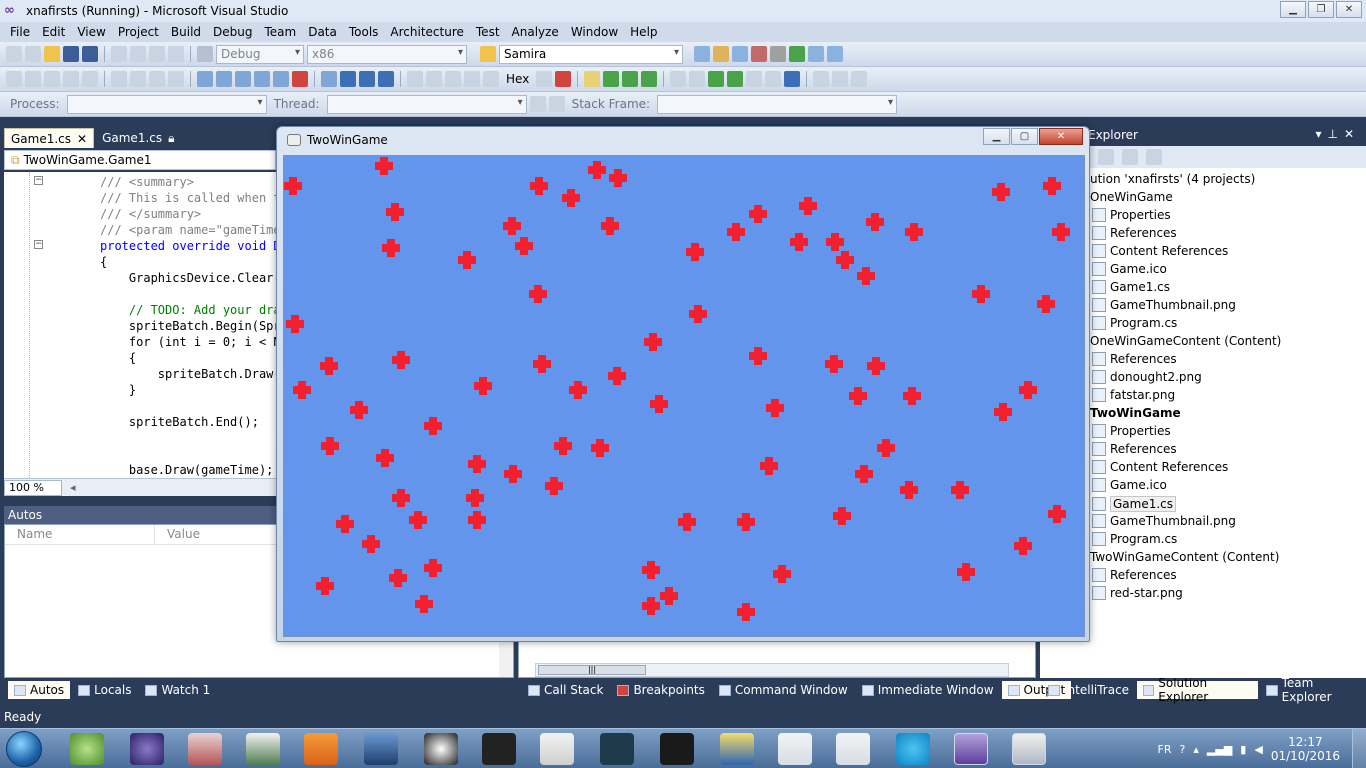 The width and height of the screenshot is (1366, 768). Describe the element at coordinates (1129, 485) in the screenshot. I see `solution-tree-item: Game.ico` at that location.